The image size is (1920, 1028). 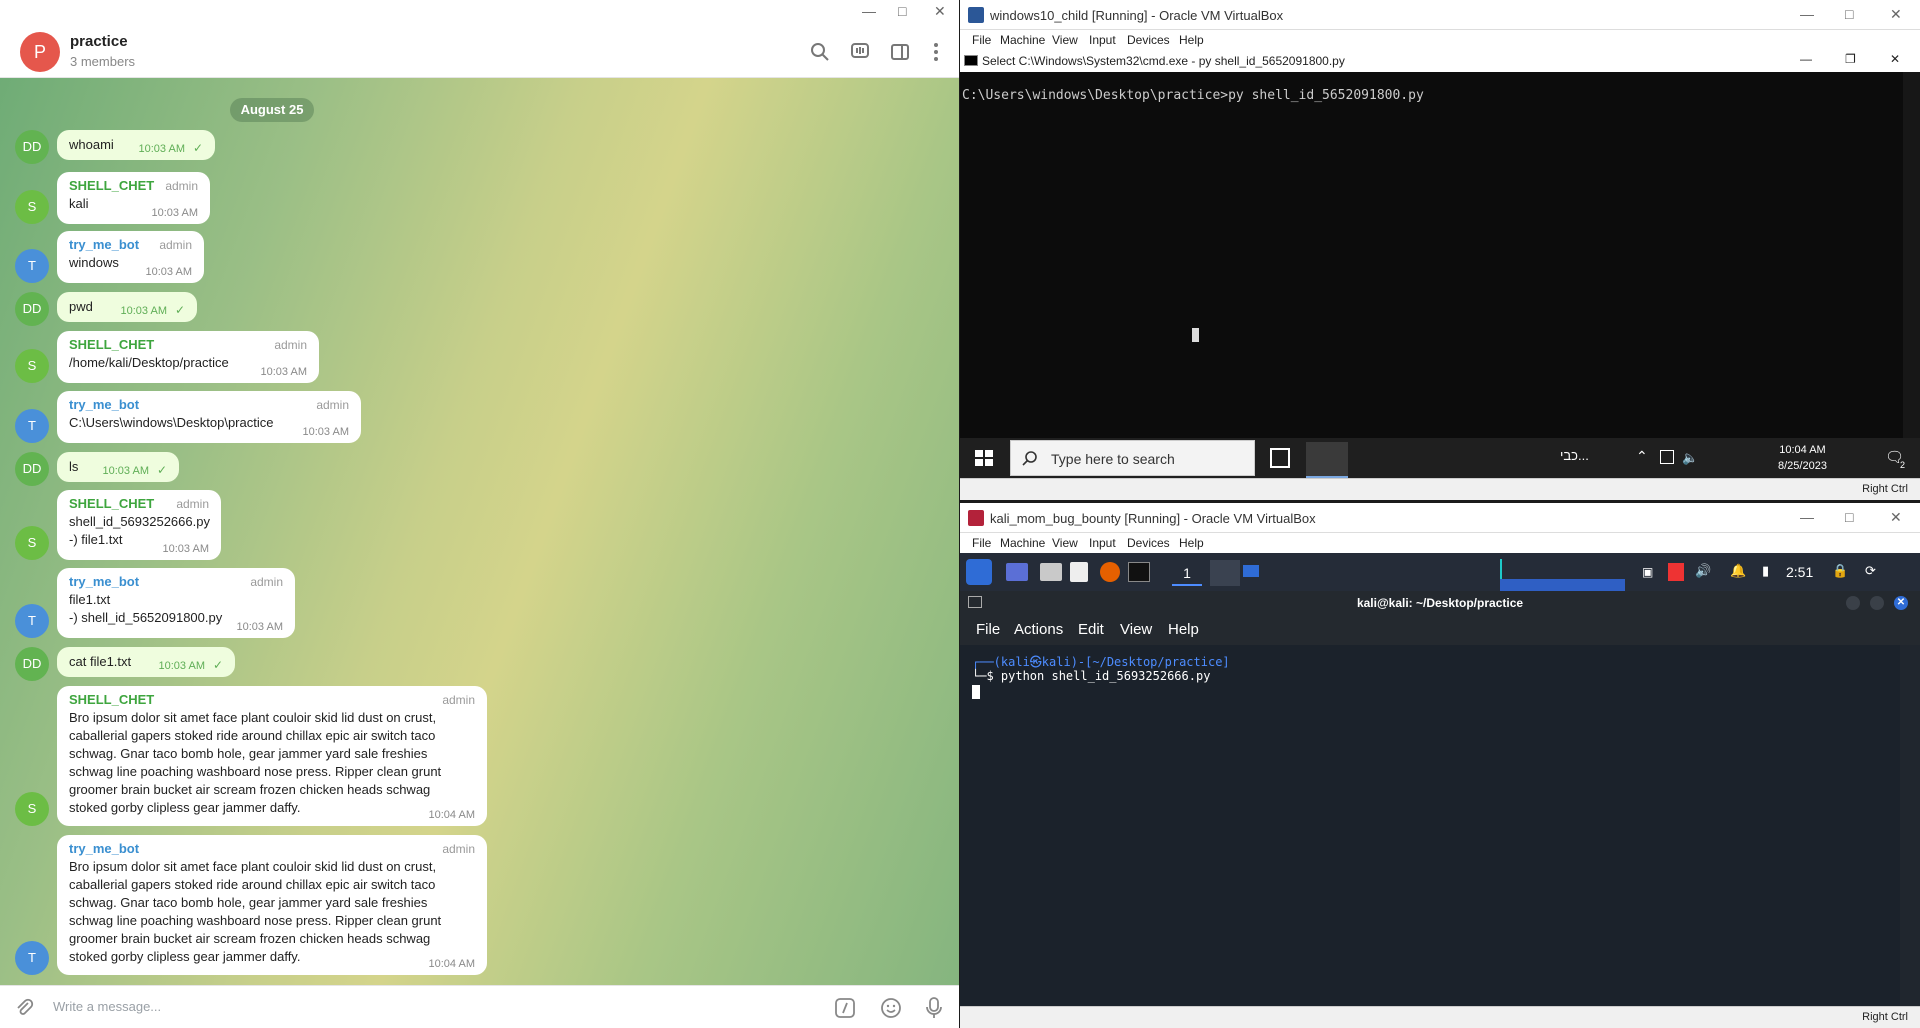 I want to click on term-menu-file: File, so click(x=988, y=629).